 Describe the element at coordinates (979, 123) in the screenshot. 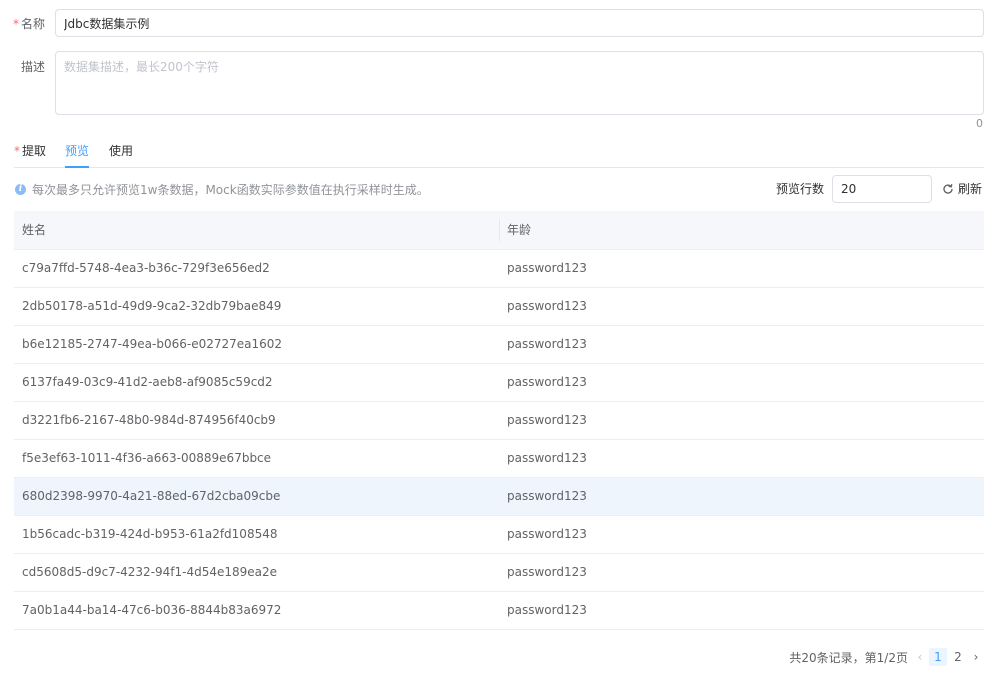

I see `desc-char-counter: 0` at that location.